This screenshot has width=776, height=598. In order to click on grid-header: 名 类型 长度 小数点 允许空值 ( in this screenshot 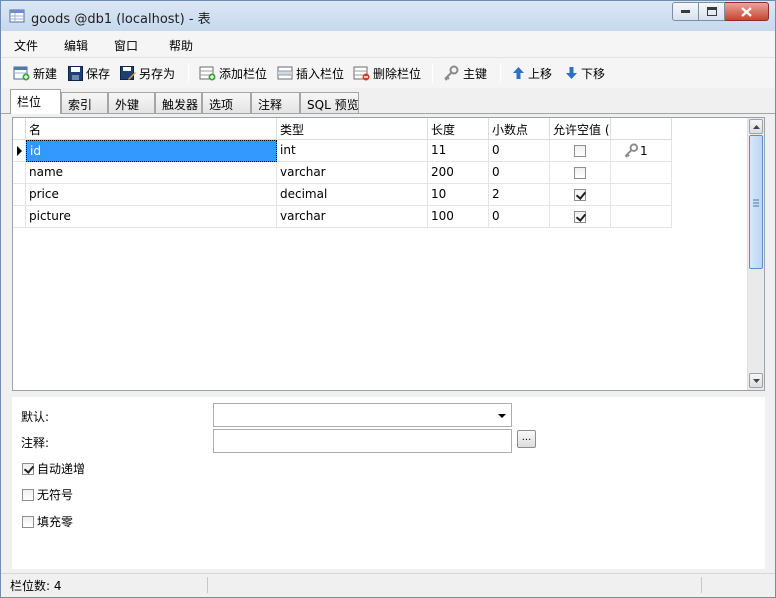, I will do `click(342, 129)`.